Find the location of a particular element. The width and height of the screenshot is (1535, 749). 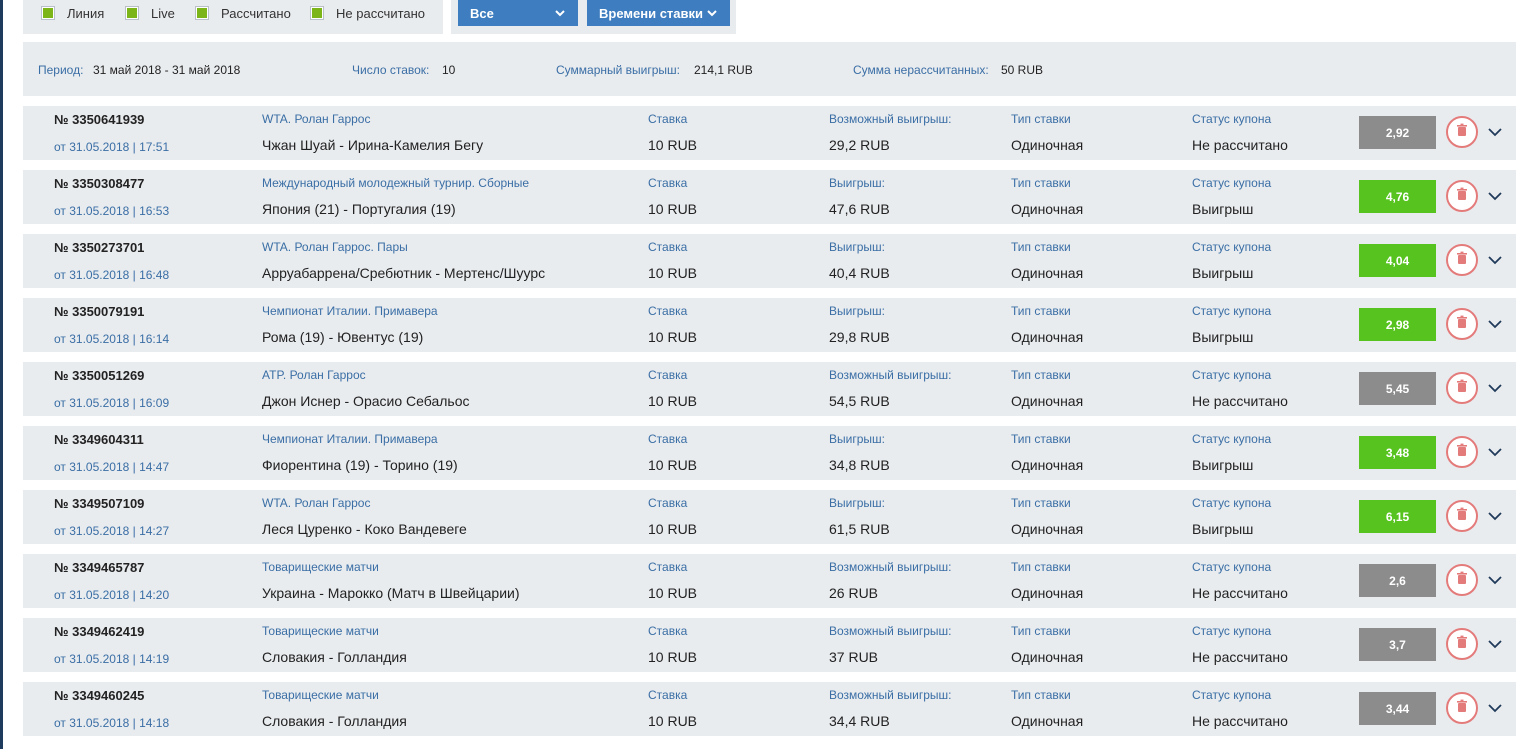

filter-settled: Рассчитано is located at coordinates (243, 13).